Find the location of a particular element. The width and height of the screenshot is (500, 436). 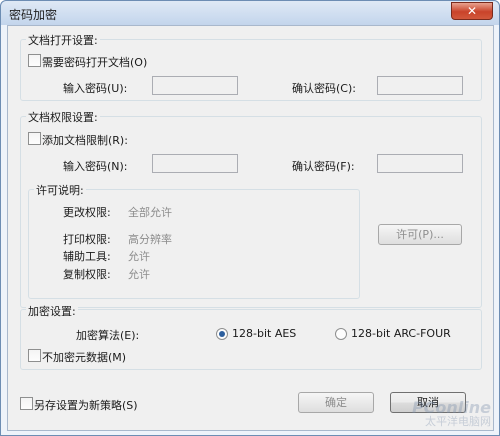

encrypt-settings-label: 加密设置: is located at coordinates (52, 311).